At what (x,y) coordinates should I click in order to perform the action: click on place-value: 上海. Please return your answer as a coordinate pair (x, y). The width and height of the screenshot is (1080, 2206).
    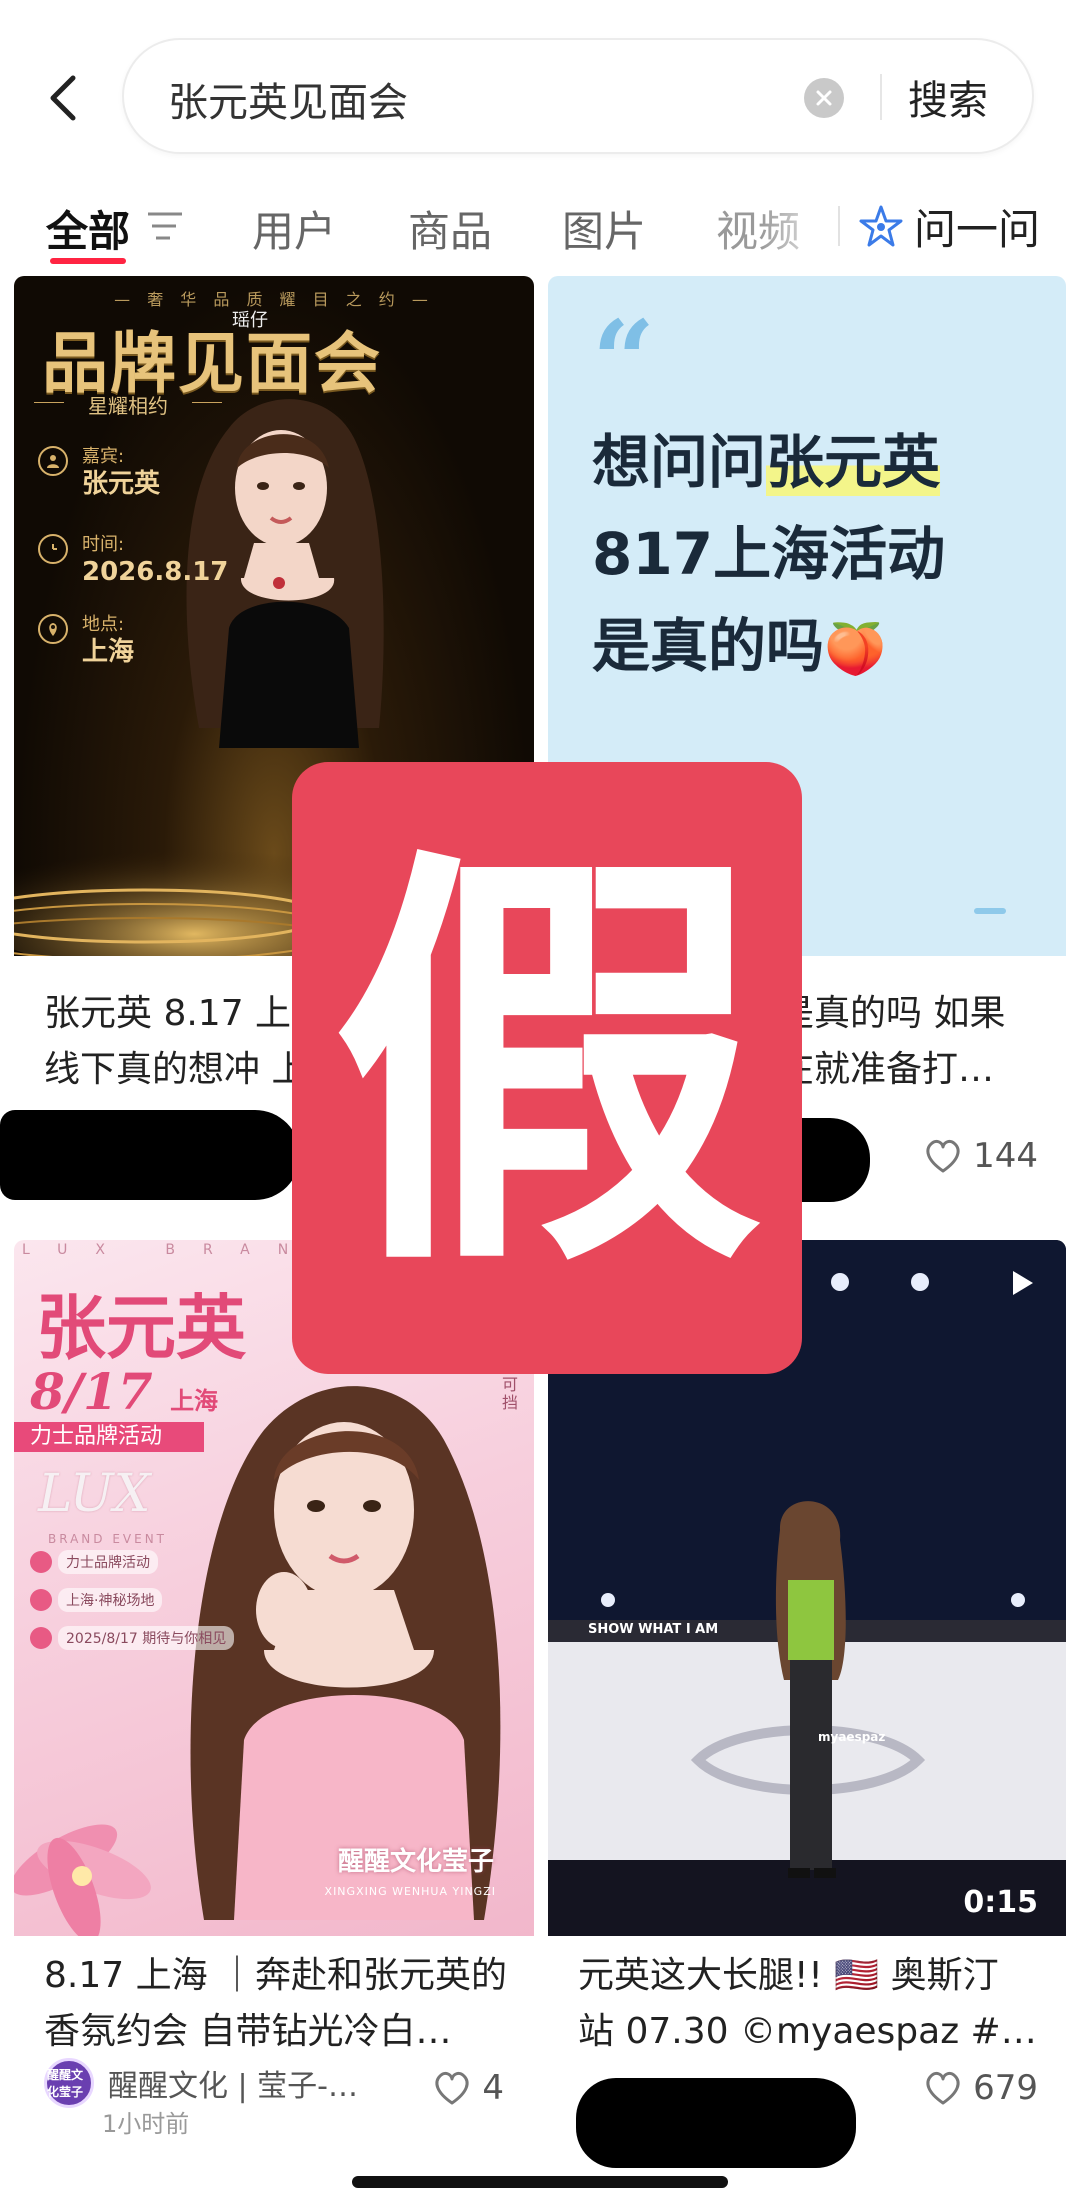
    Looking at the image, I should click on (108, 652).